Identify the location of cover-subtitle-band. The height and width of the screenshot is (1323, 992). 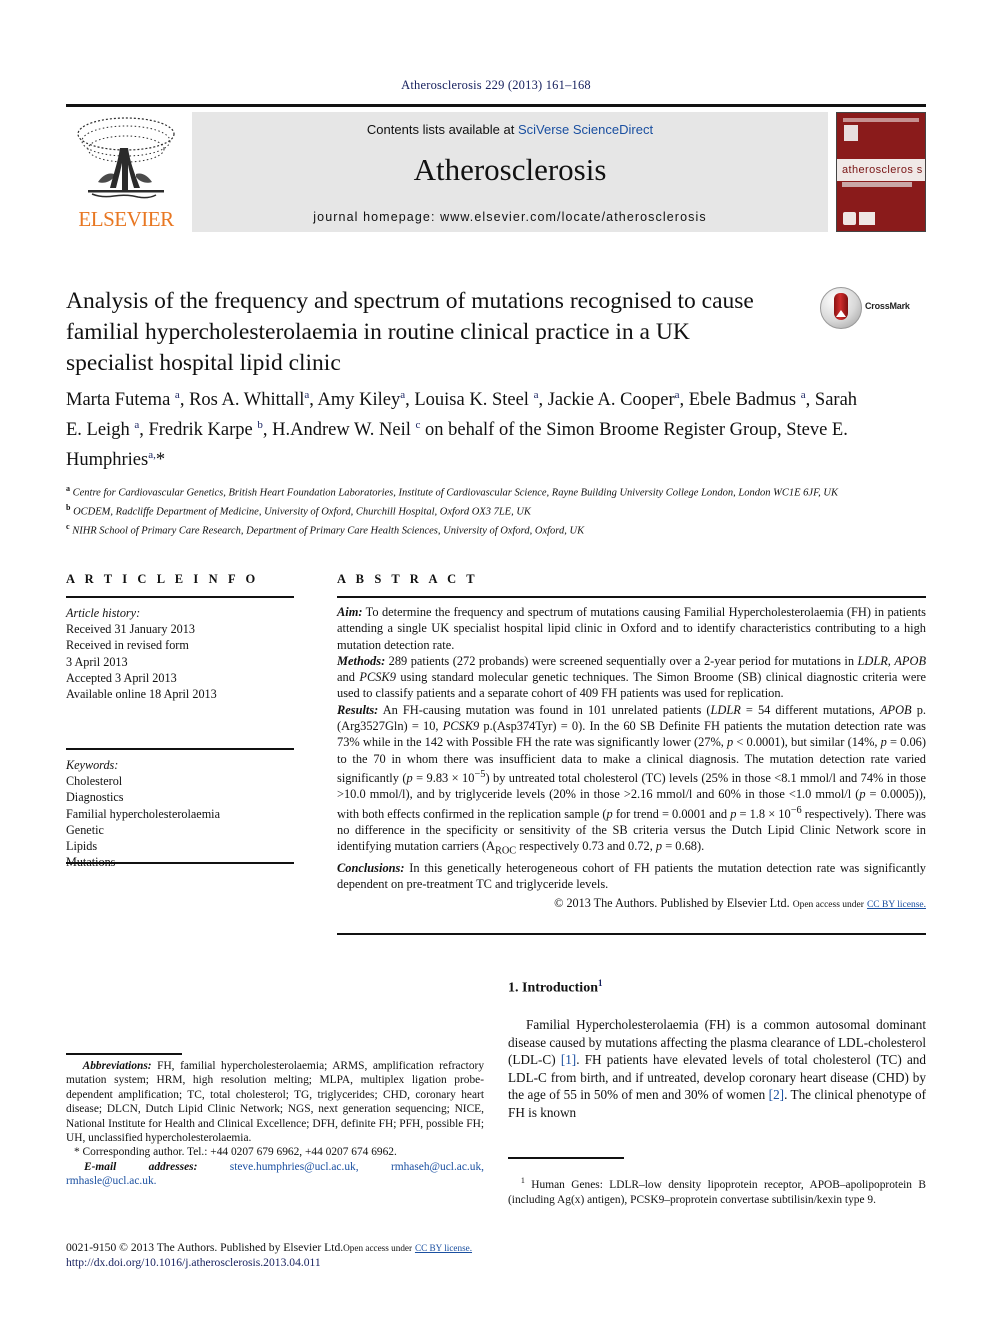
(877, 184).